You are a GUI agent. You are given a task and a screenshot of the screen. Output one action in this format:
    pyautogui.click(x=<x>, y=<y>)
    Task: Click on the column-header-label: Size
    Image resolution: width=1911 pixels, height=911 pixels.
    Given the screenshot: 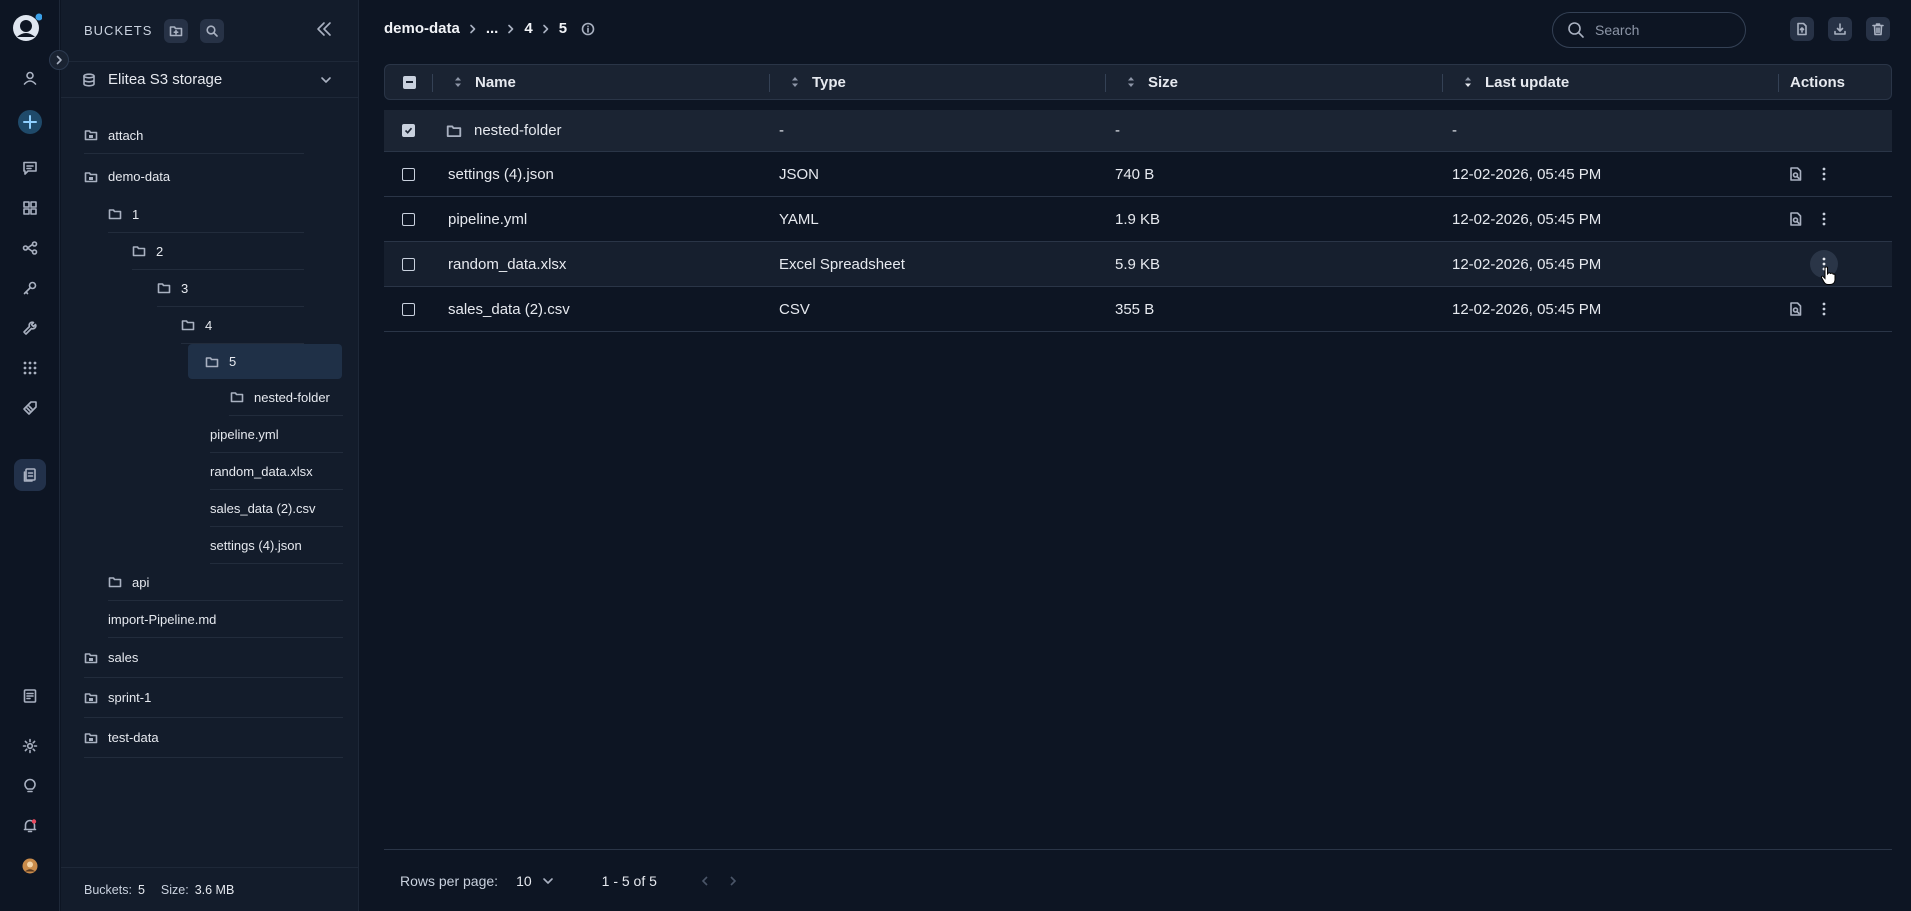 What is the action you would take?
    pyautogui.click(x=1163, y=82)
    